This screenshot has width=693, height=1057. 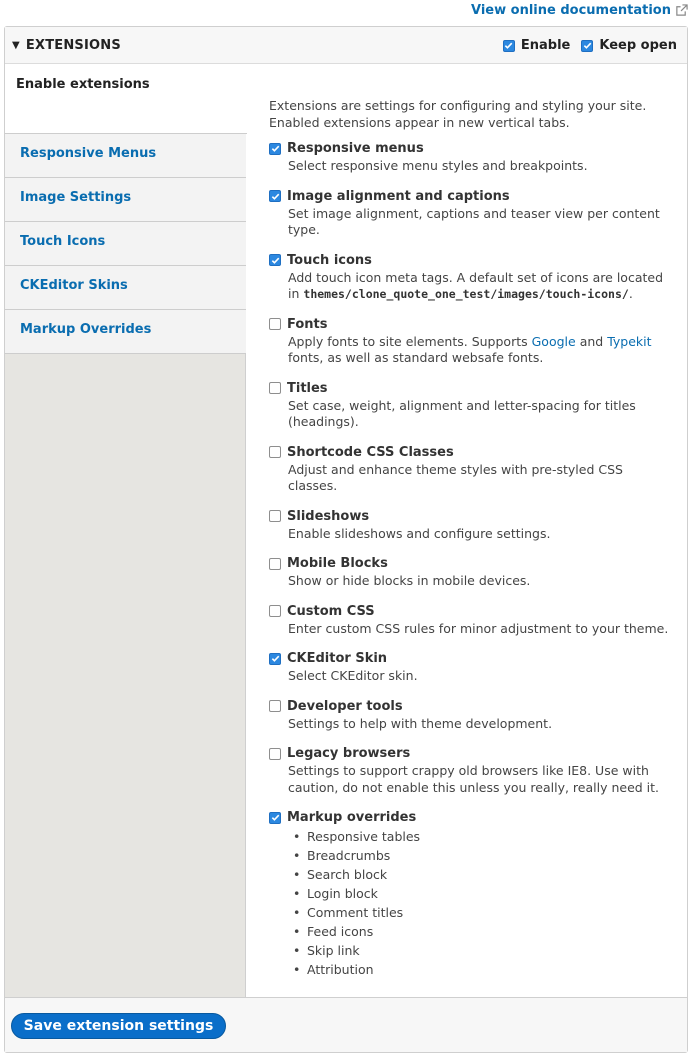 What do you see at coordinates (471, 753) in the screenshot?
I see `extension-option: Legacy browsers` at bounding box center [471, 753].